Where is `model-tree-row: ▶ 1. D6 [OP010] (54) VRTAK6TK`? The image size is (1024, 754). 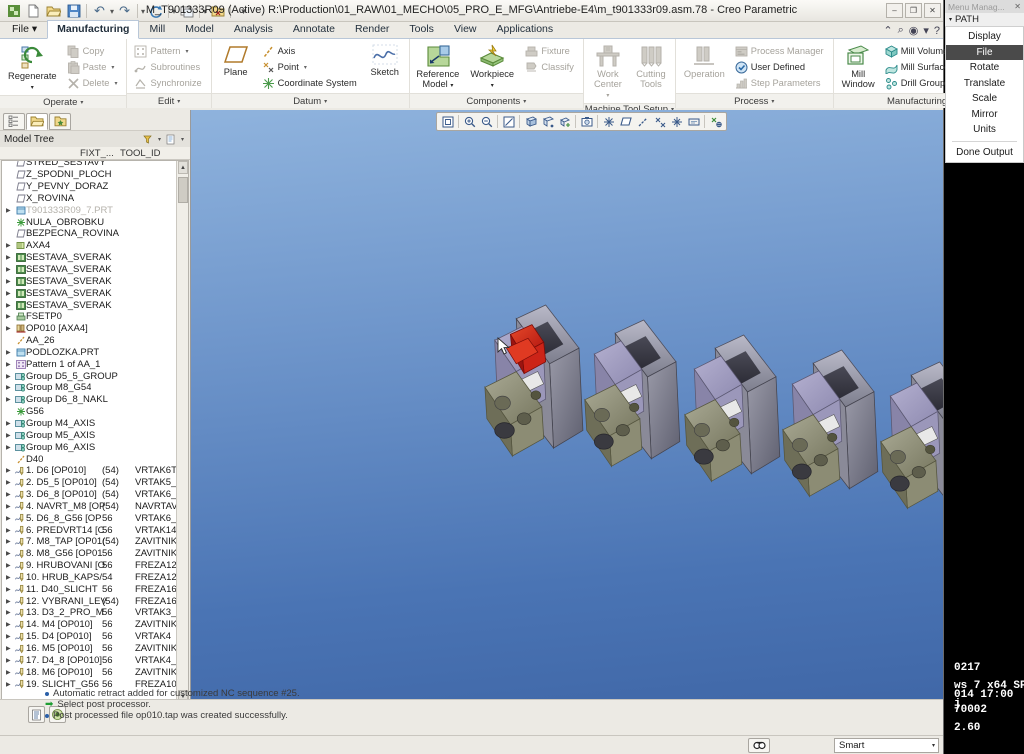
model-tree-row: ▶ 1. D6 [OP010] (54) VRTAK6TK is located at coordinates (89, 471).